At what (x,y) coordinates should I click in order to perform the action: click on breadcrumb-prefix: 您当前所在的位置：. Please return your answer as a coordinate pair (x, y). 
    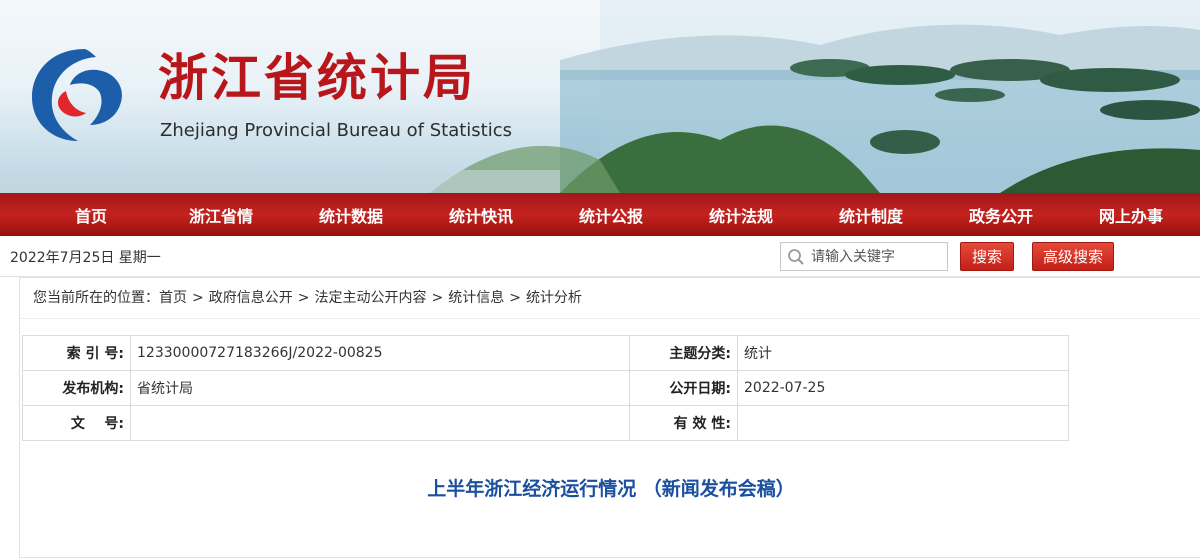
    Looking at the image, I should click on (96, 298).